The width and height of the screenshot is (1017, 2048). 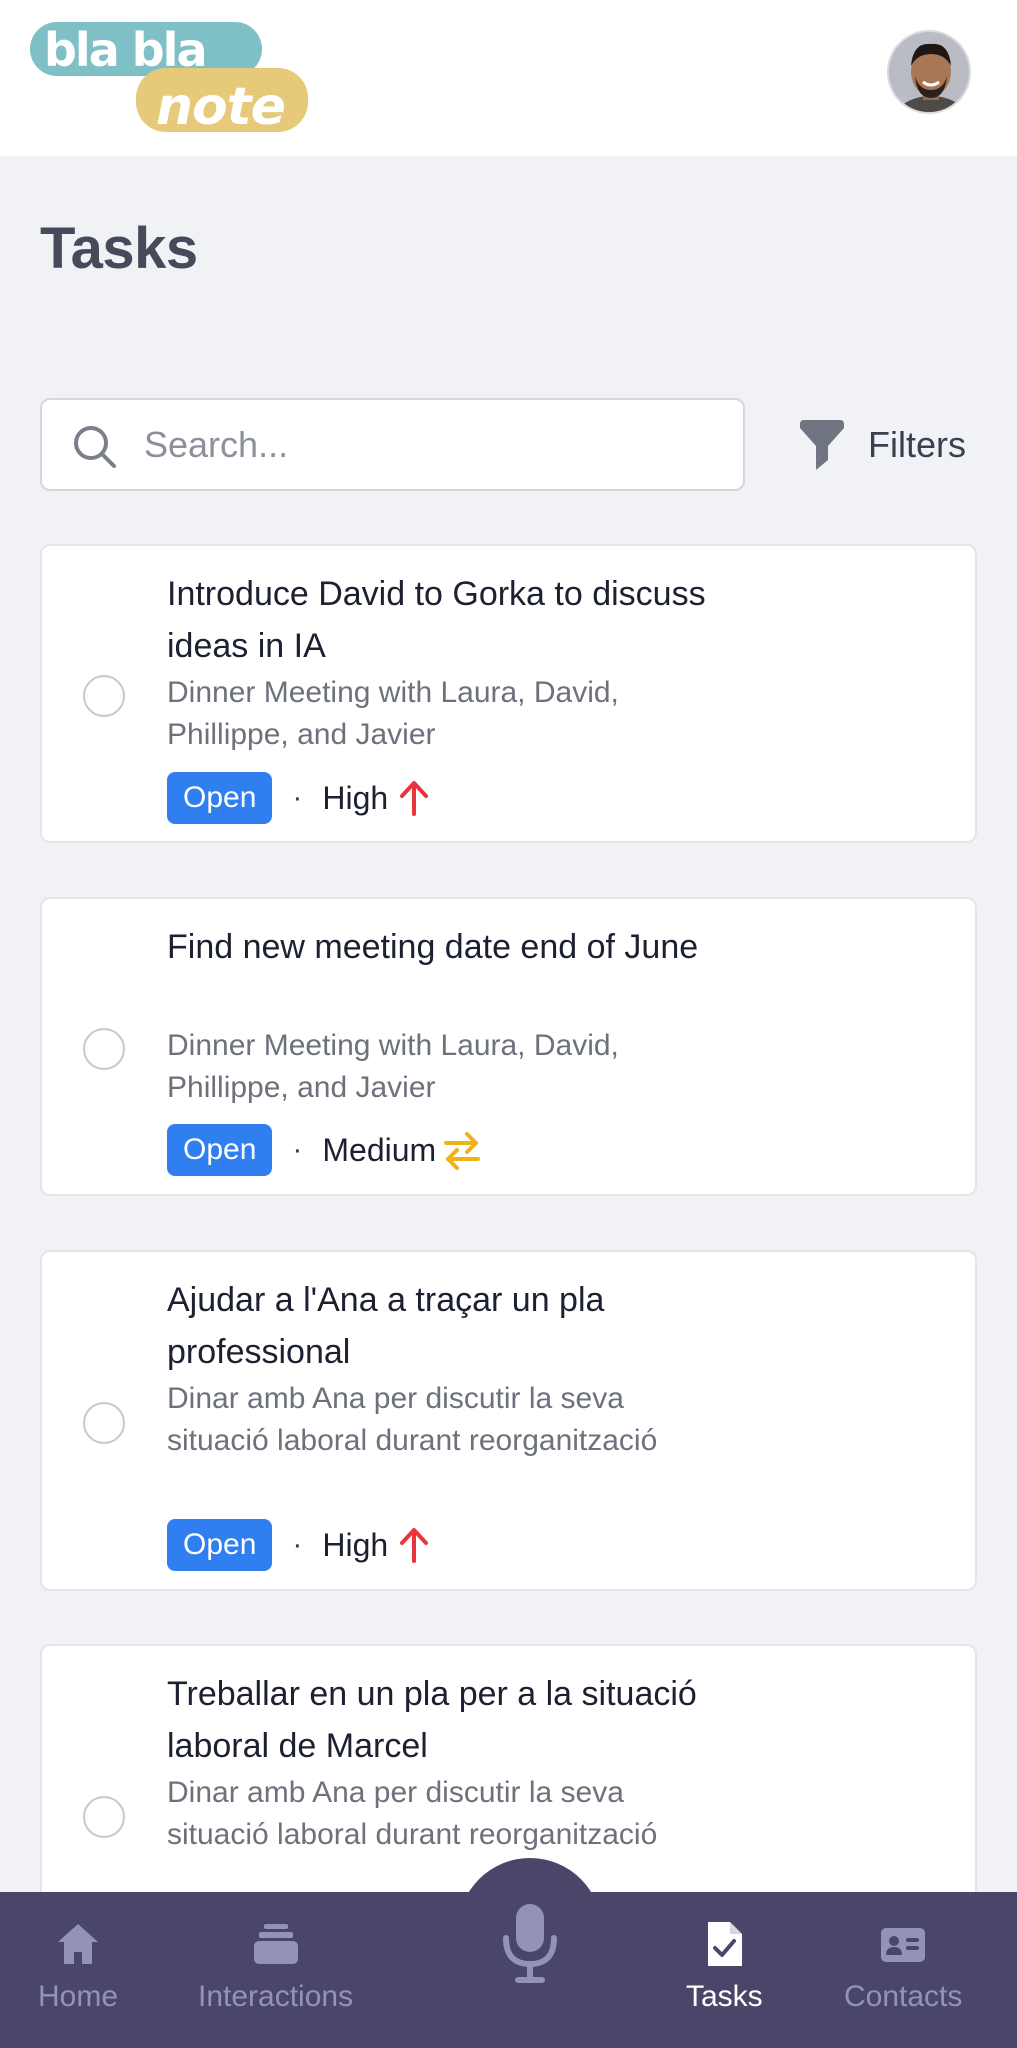 I want to click on nav-interactions: Interactions, so click(x=275, y=1967).